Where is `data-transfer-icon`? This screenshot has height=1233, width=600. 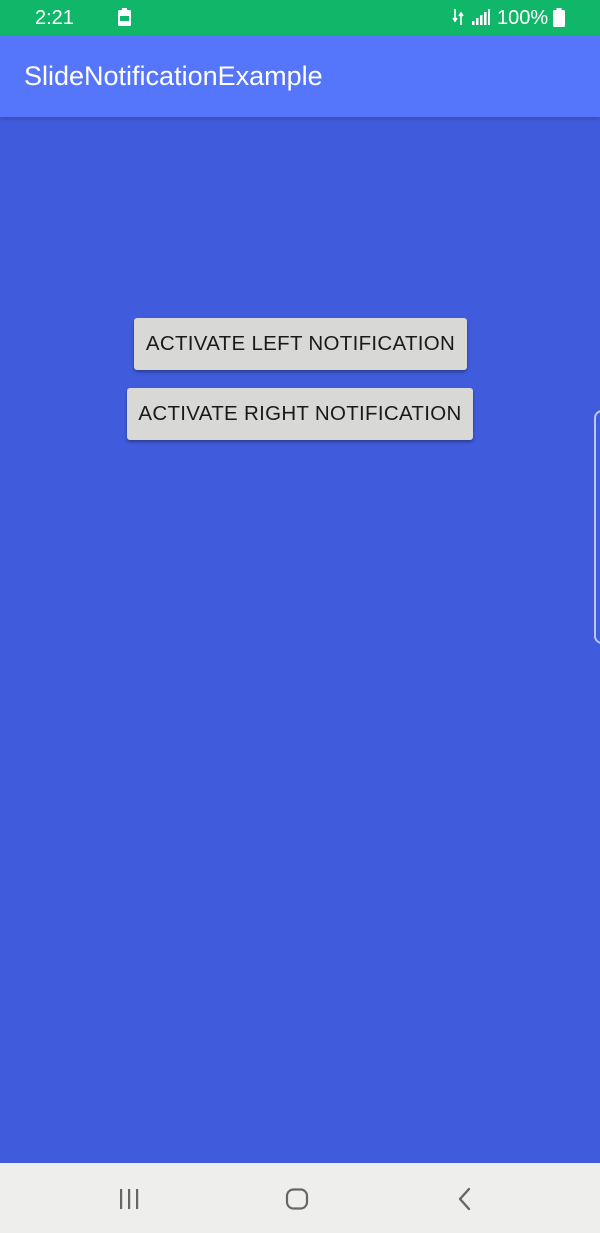
data-transfer-icon is located at coordinates (458, 17).